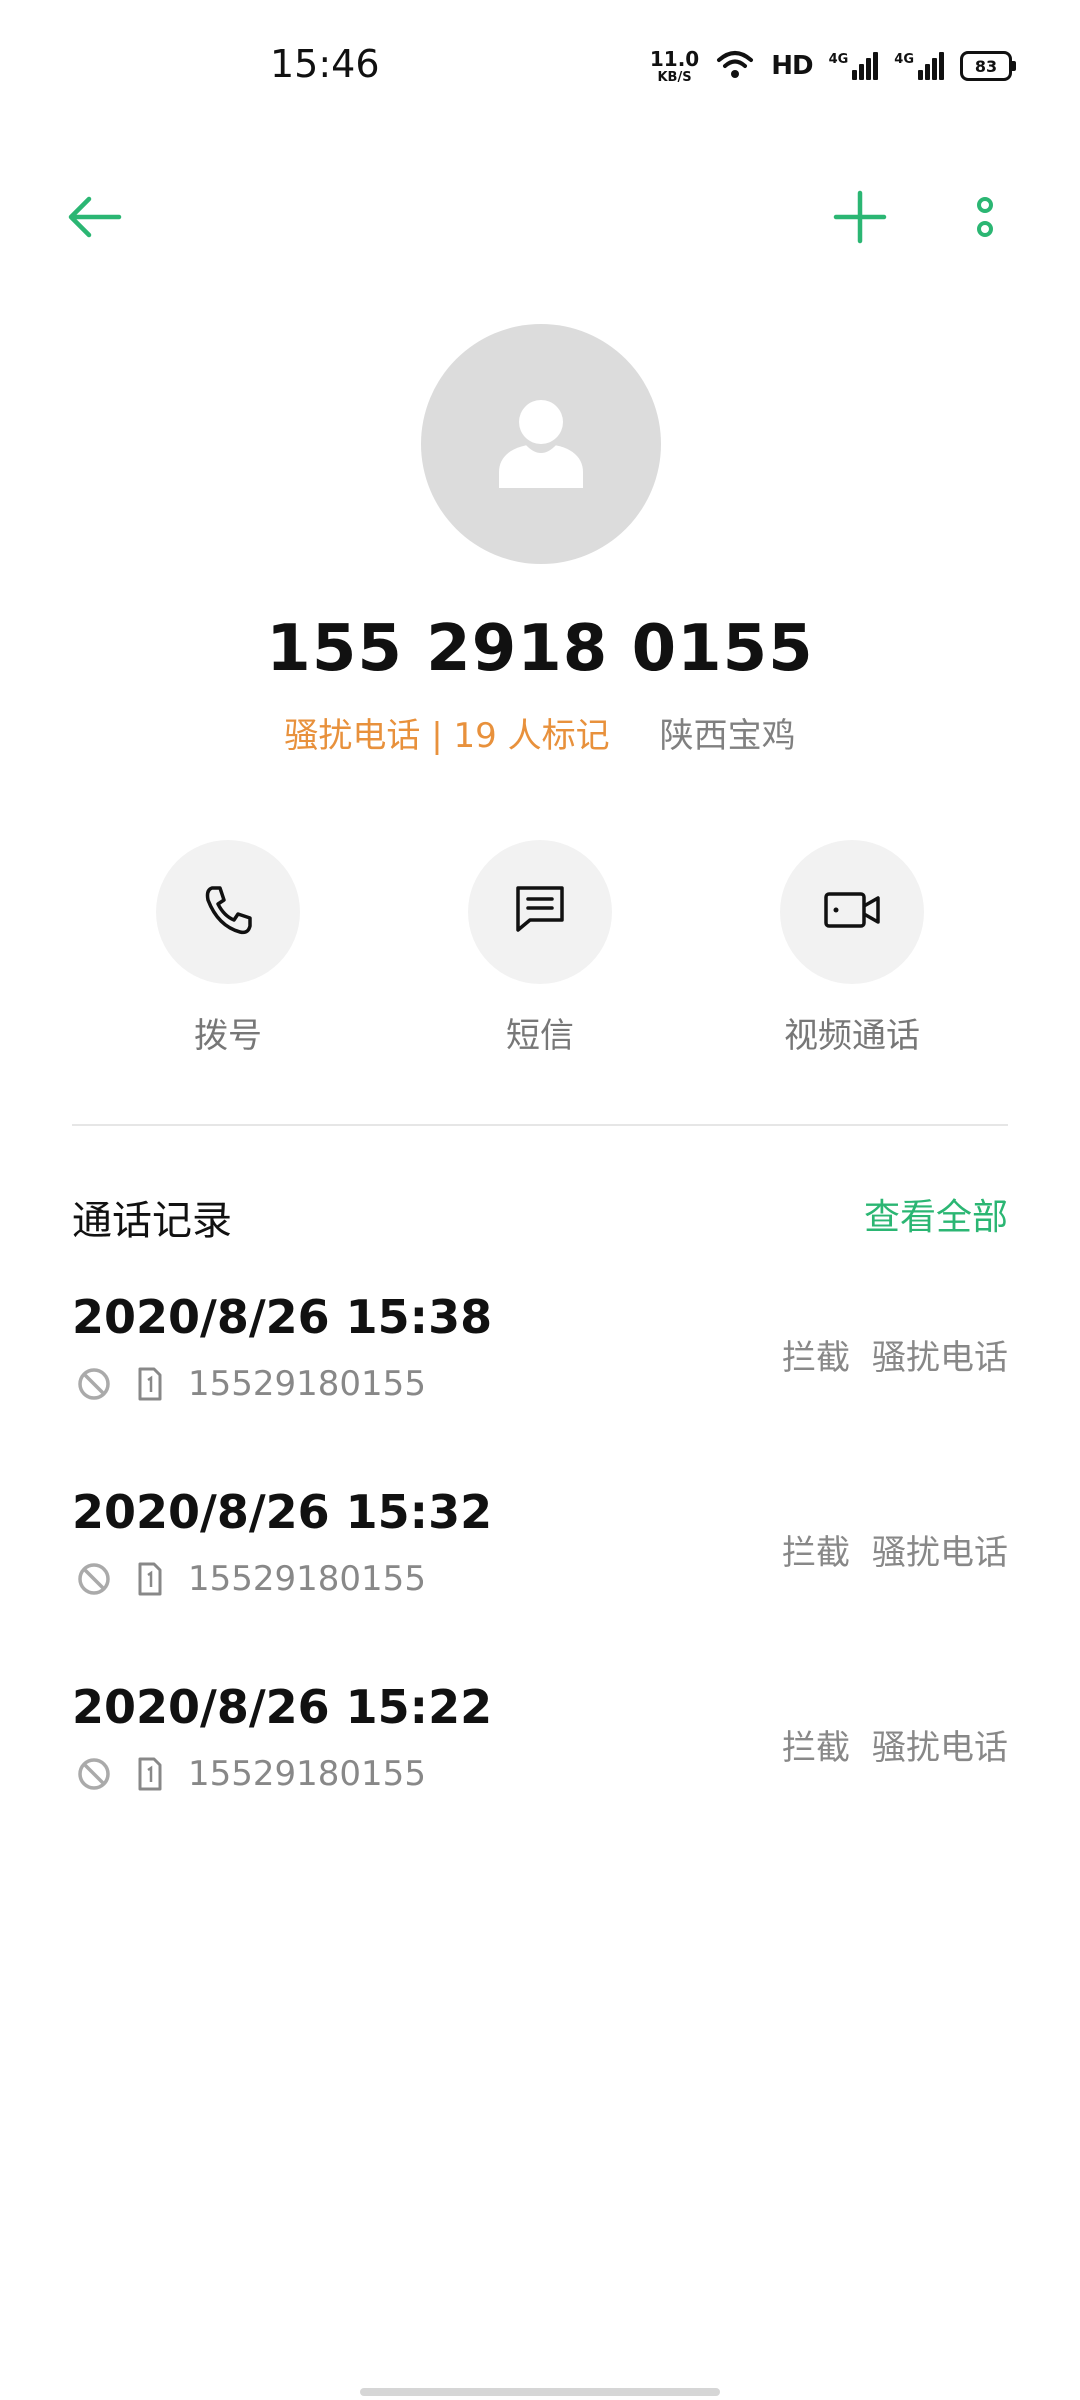  What do you see at coordinates (540, 2392) in the screenshot?
I see `home-indicator` at bounding box center [540, 2392].